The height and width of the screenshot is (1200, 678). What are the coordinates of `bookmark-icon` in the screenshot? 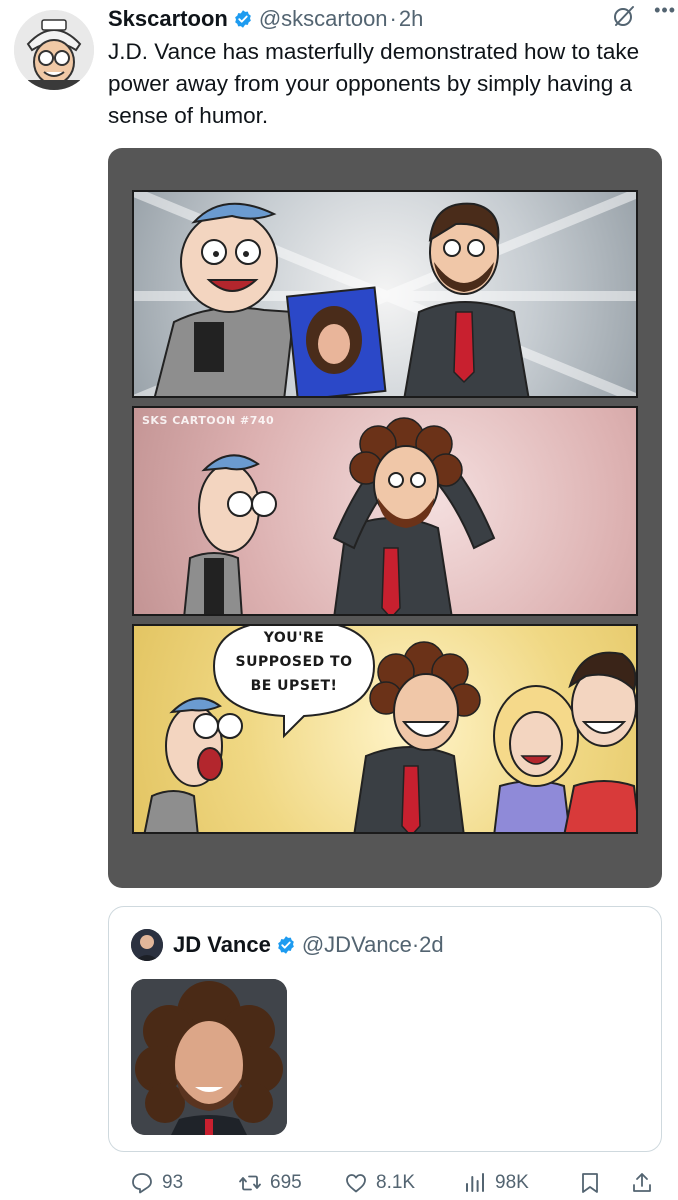 It's located at (590, 1183).